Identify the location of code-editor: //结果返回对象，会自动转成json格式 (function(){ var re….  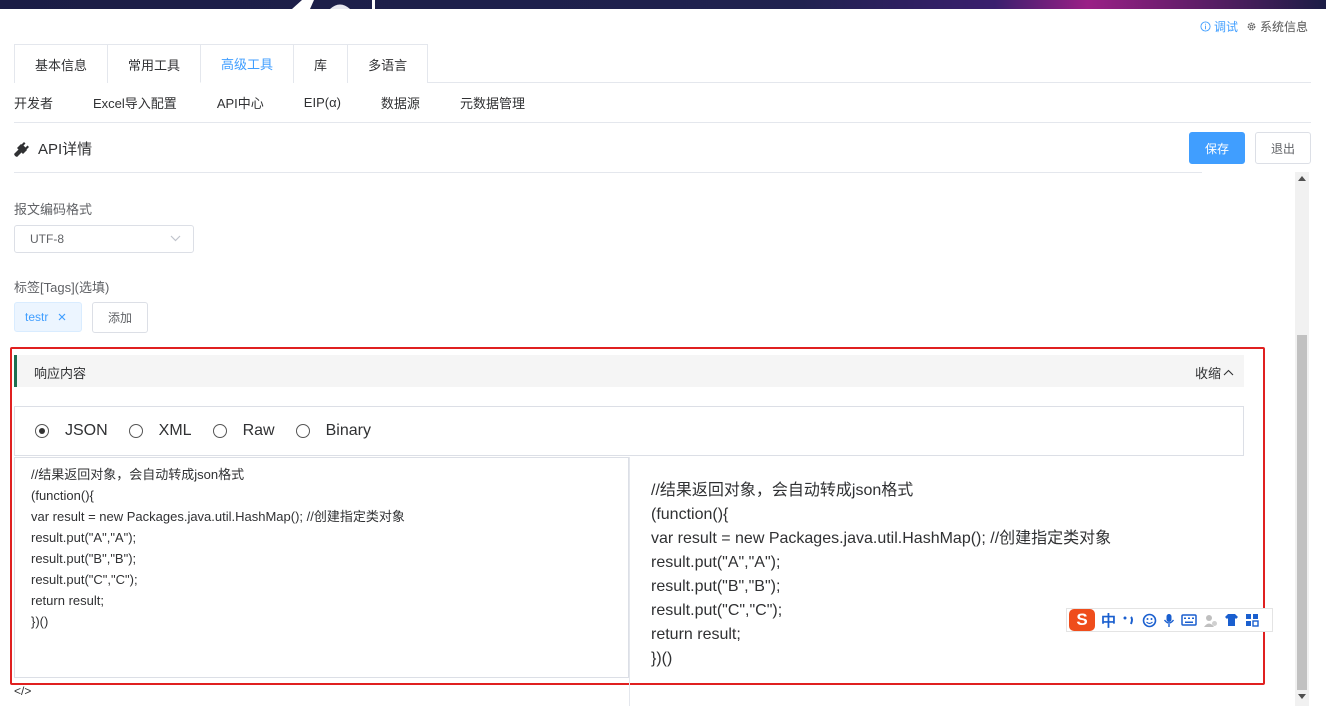
(321, 567).